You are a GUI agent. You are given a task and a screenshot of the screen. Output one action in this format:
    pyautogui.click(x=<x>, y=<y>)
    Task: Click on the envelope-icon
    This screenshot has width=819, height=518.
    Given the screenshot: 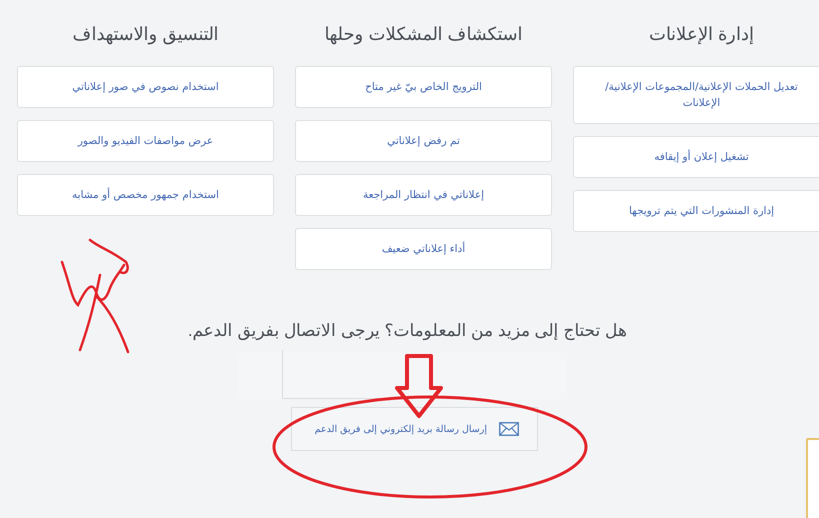 What is the action you would take?
    pyautogui.click(x=509, y=429)
    